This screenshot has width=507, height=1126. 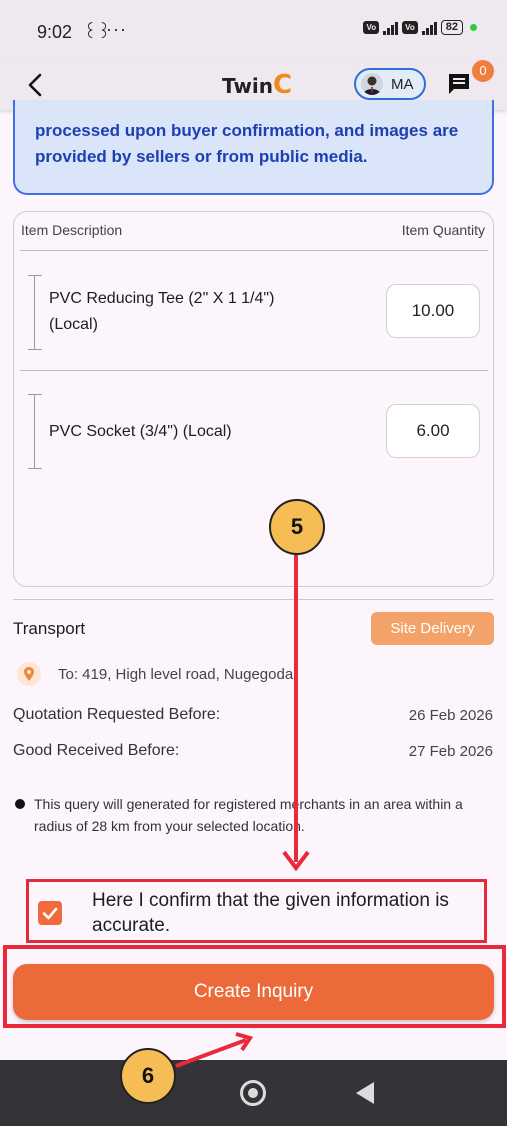 What do you see at coordinates (420, 27) in the screenshot?
I see `status-indicators: Vo Vo 82` at bounding box center [420, 27].